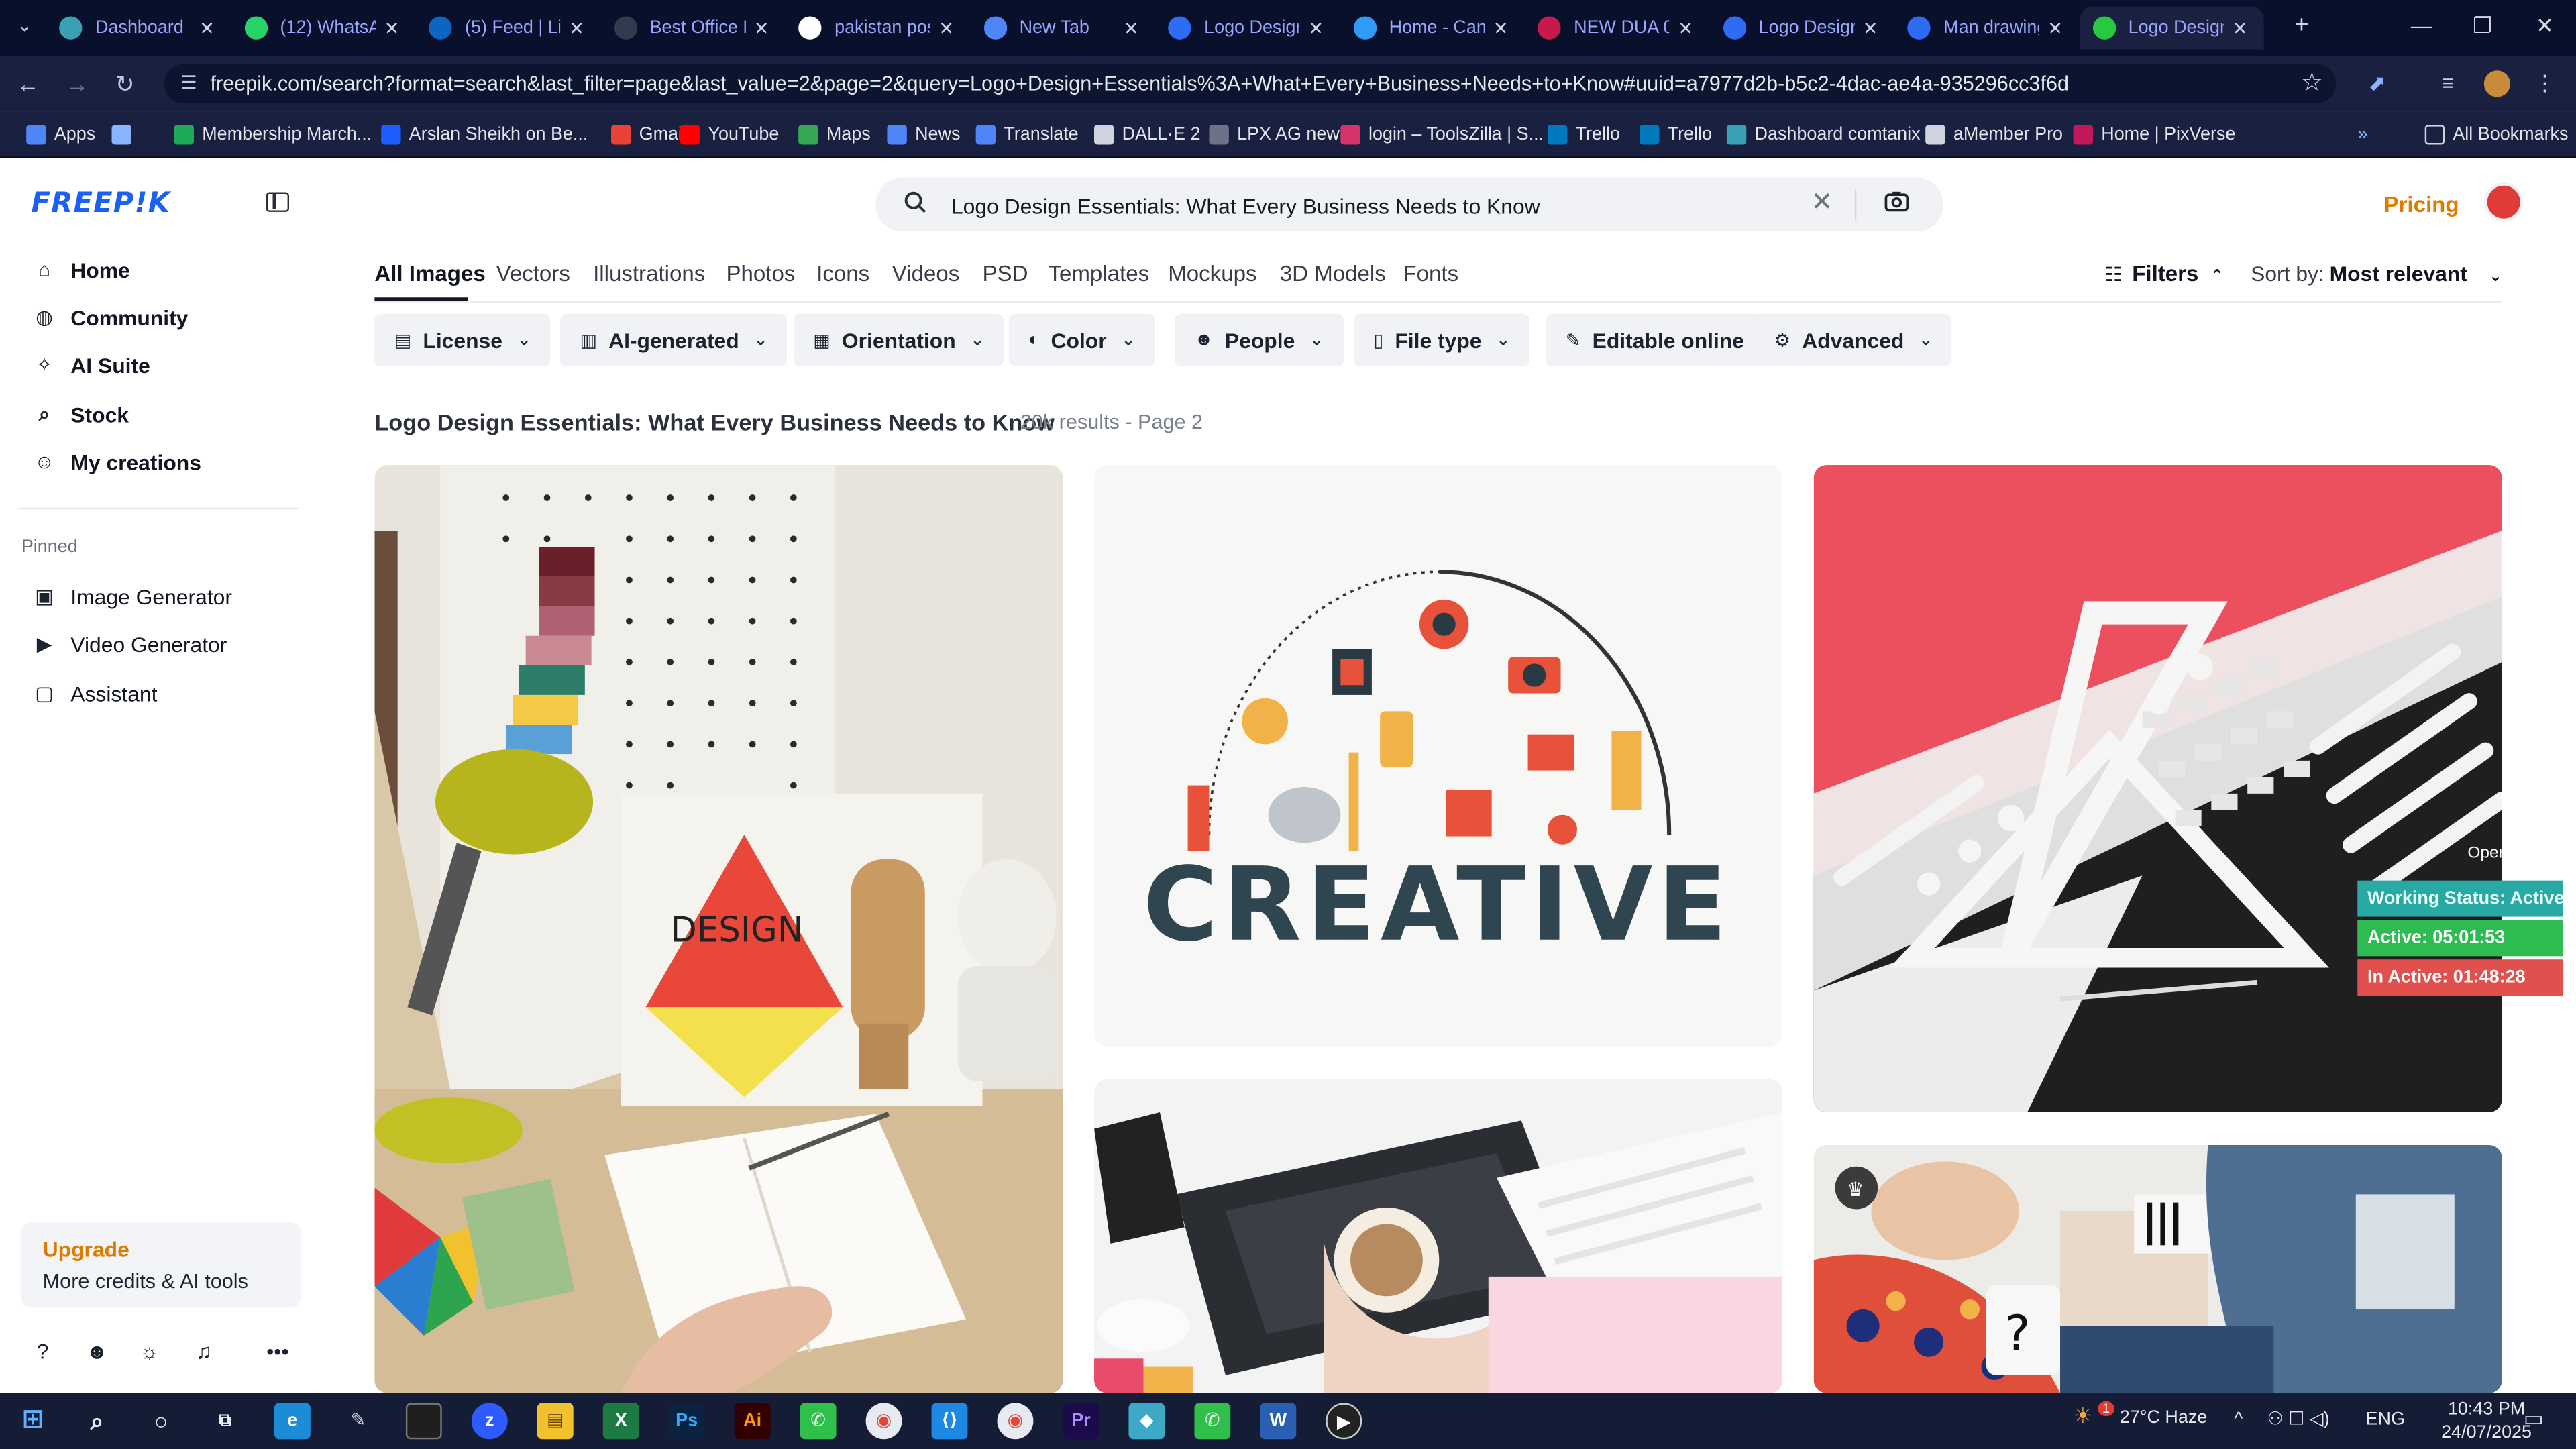 The width and height of the screenshot is (2576, 1449). What do you see at coordinates (2448, 83) in the screenshot?
I see `media-control-icon: ≡` at bounding box center [2448, 83].